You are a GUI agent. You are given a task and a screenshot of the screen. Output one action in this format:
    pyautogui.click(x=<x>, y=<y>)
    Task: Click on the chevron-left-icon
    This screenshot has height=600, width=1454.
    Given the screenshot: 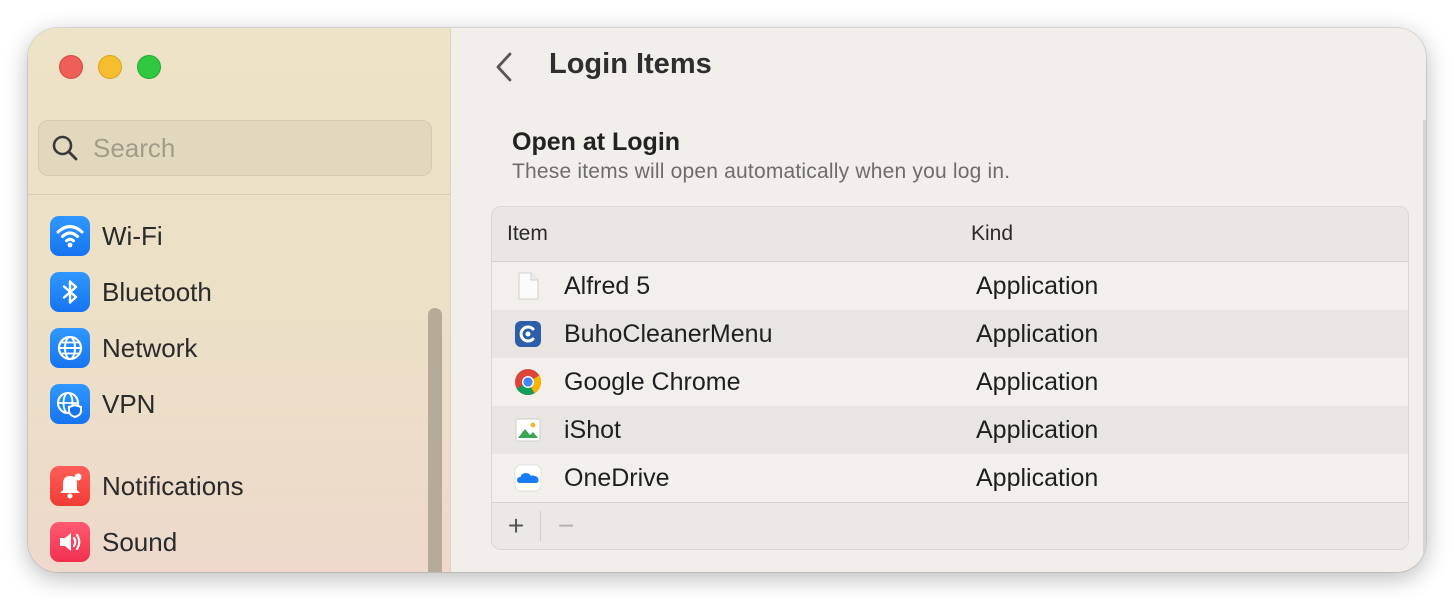 What is the action you would take?
    pyautogui.click(x=504, y=67)
    